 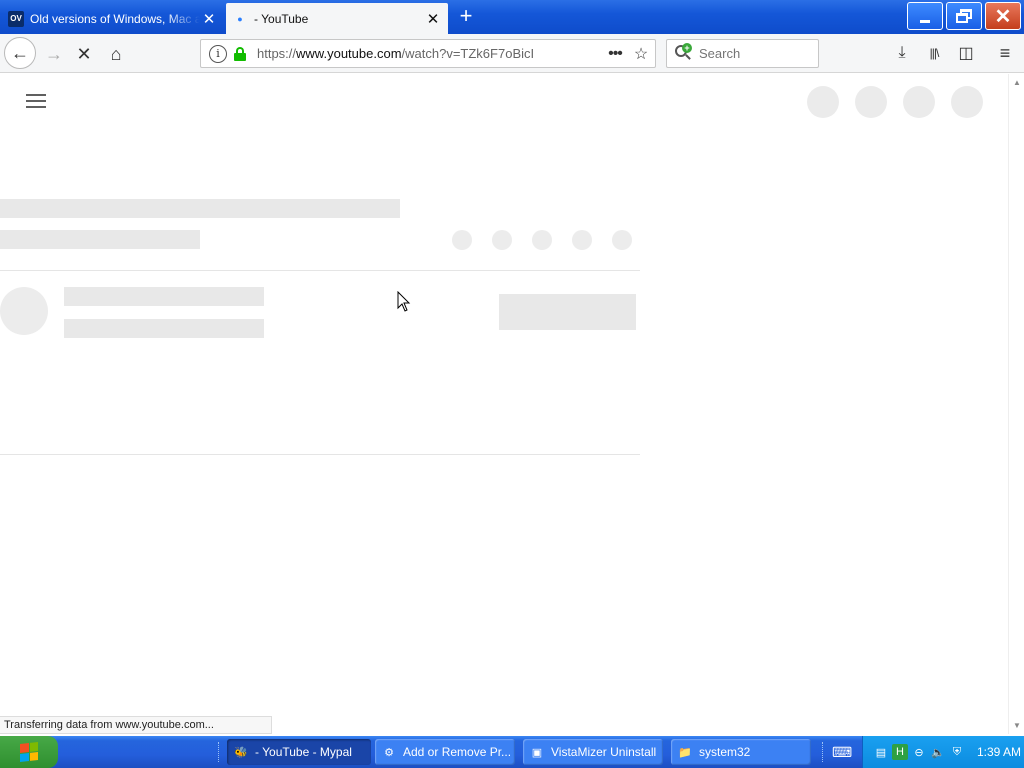 What do you see at coordinates (881, 752) in the screenshot?
I see `notepad-tray-icon: ▤` at bounding box center [881, 752].